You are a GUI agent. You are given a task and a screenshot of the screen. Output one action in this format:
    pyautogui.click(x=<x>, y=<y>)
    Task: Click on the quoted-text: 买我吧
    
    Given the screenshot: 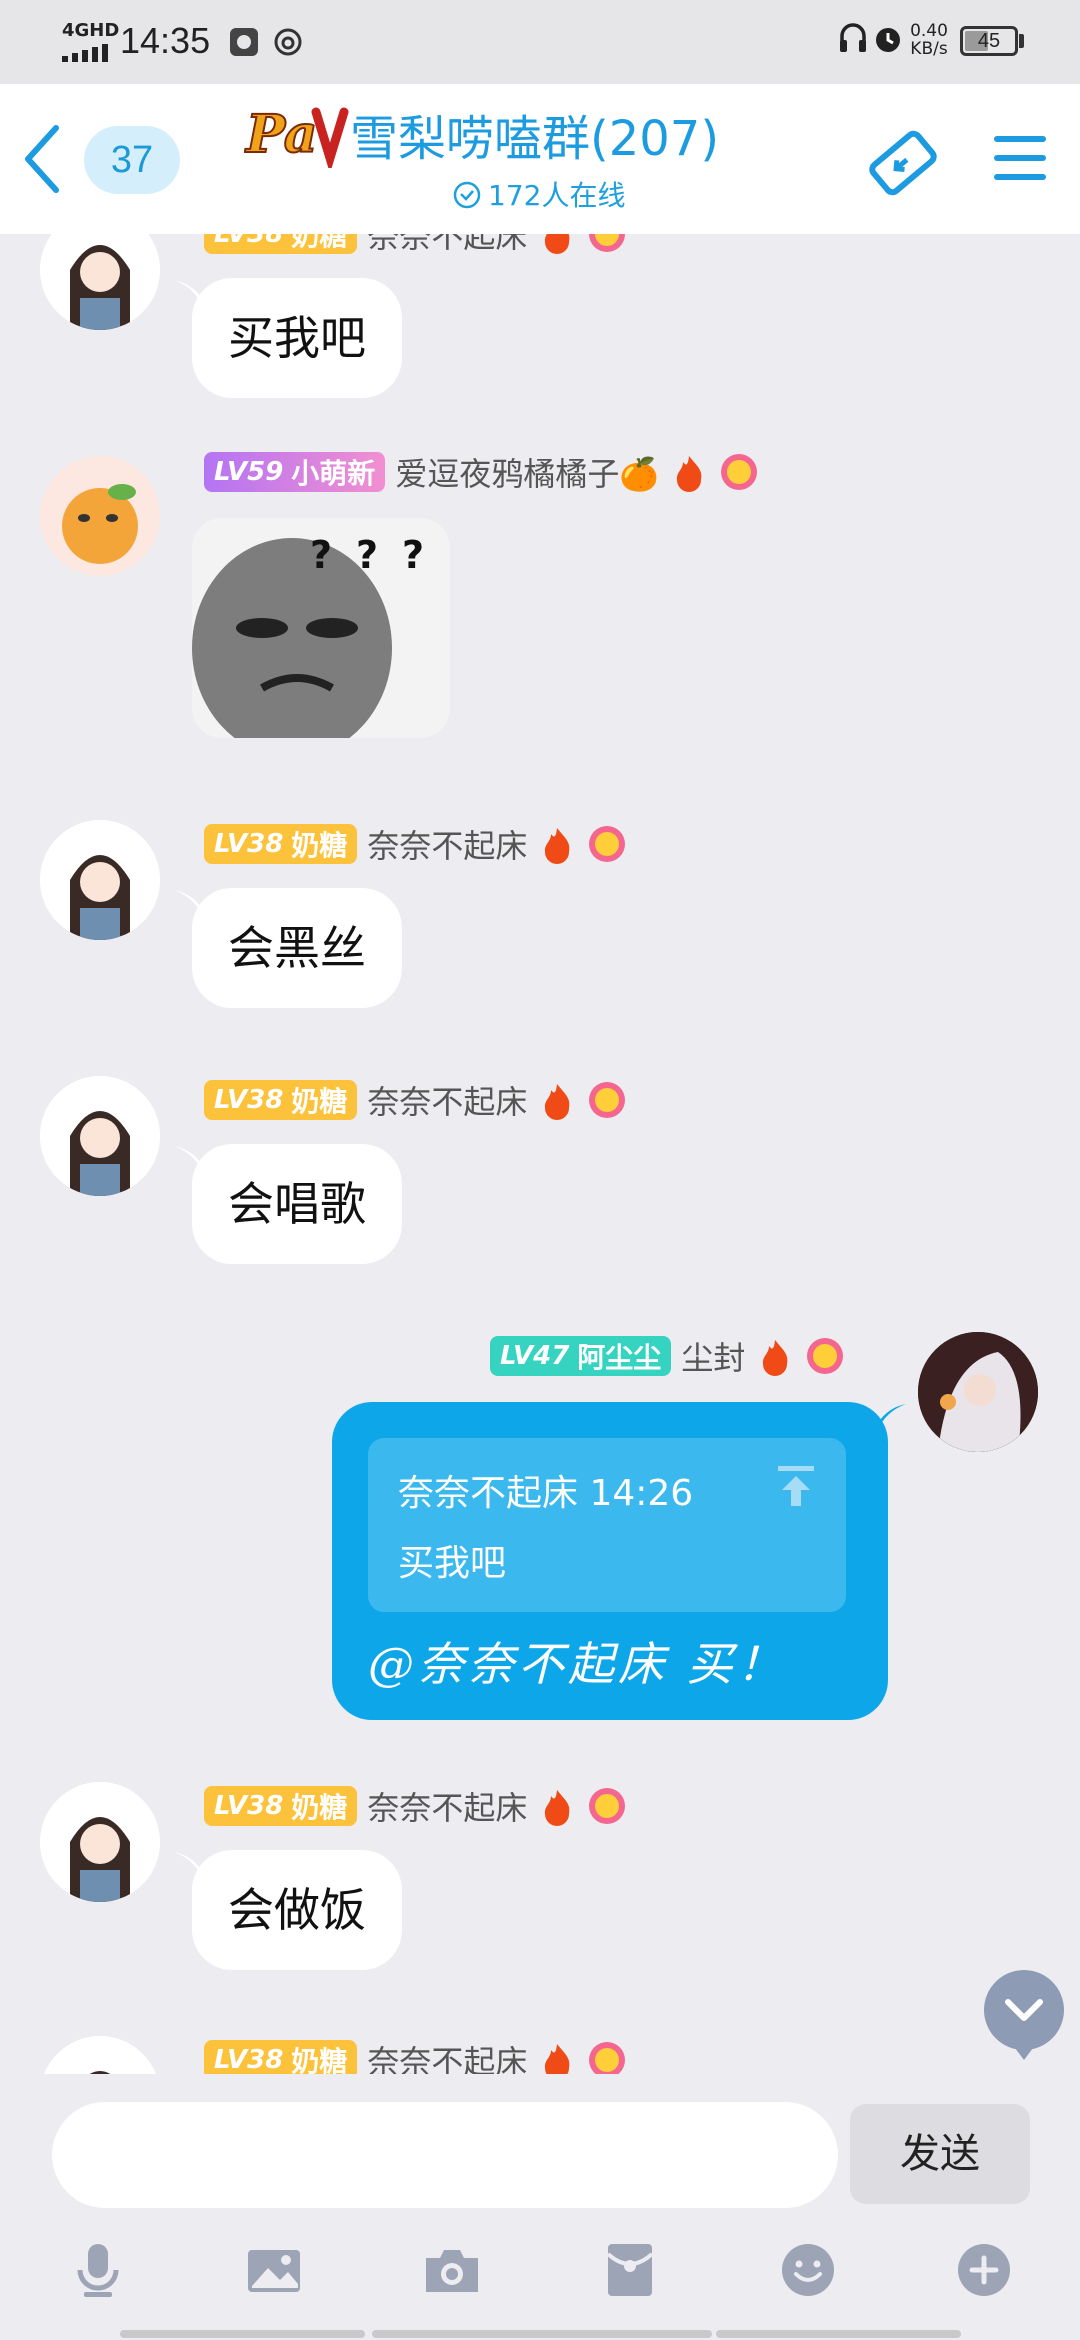 What is the action you would take?
    pyautogui.click(x=452, y=1563)
    